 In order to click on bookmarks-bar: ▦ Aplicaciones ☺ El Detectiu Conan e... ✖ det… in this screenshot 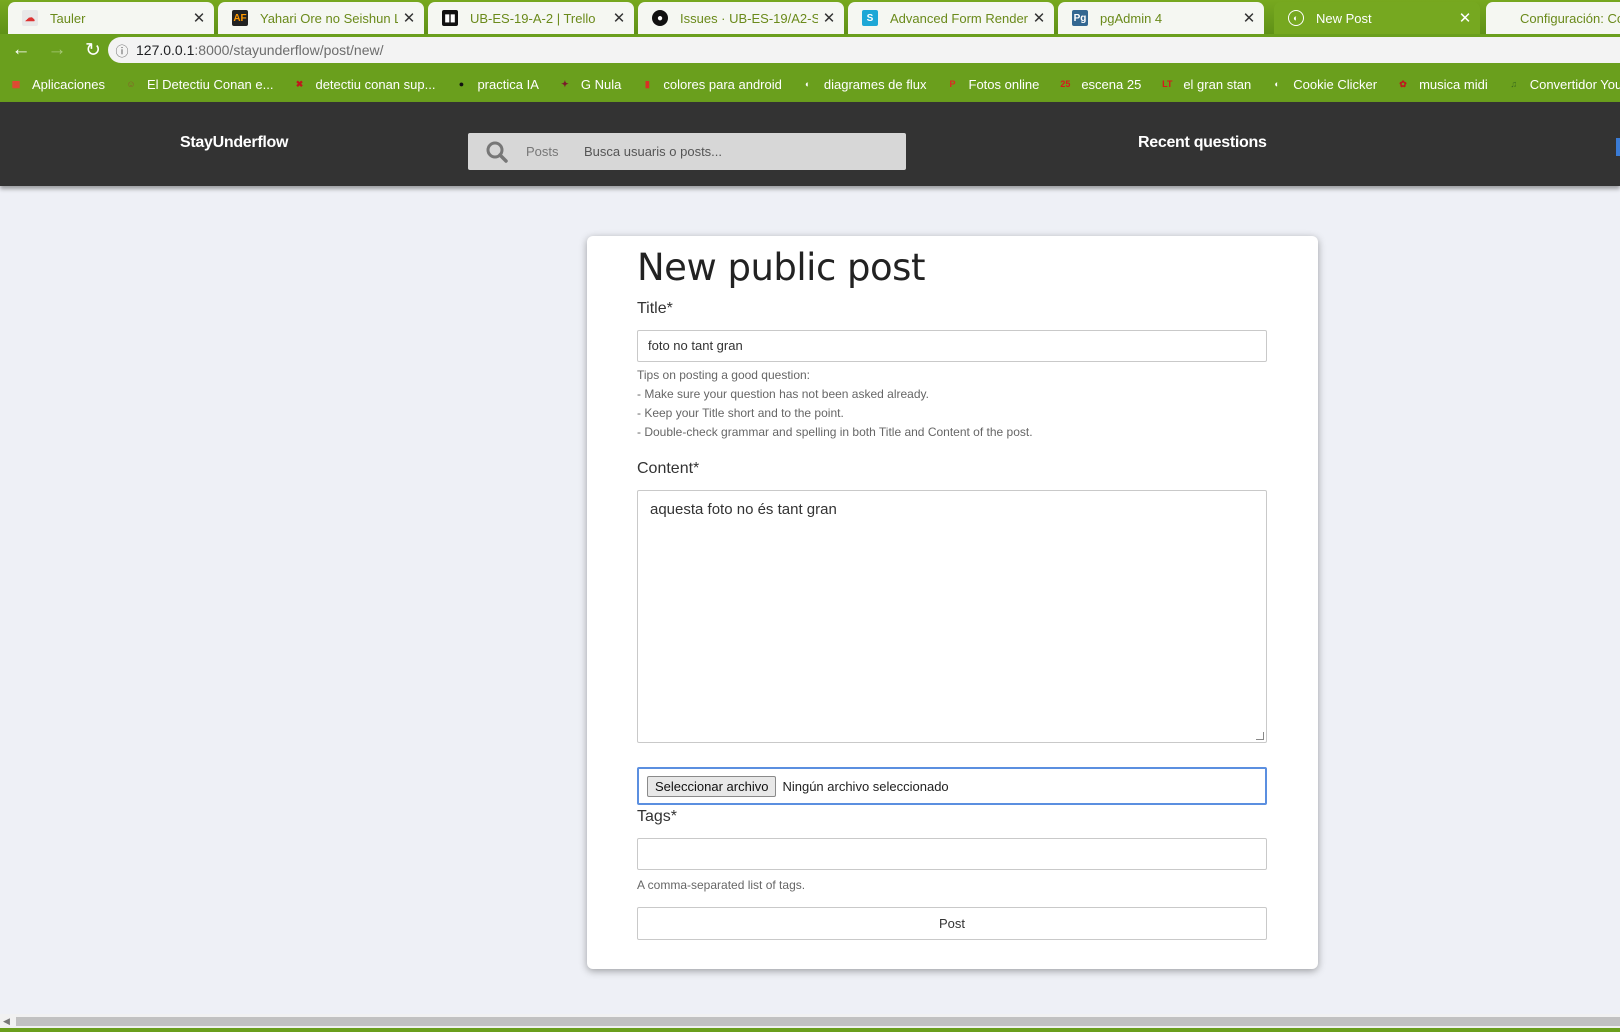, I will do `click(810, 84)`.